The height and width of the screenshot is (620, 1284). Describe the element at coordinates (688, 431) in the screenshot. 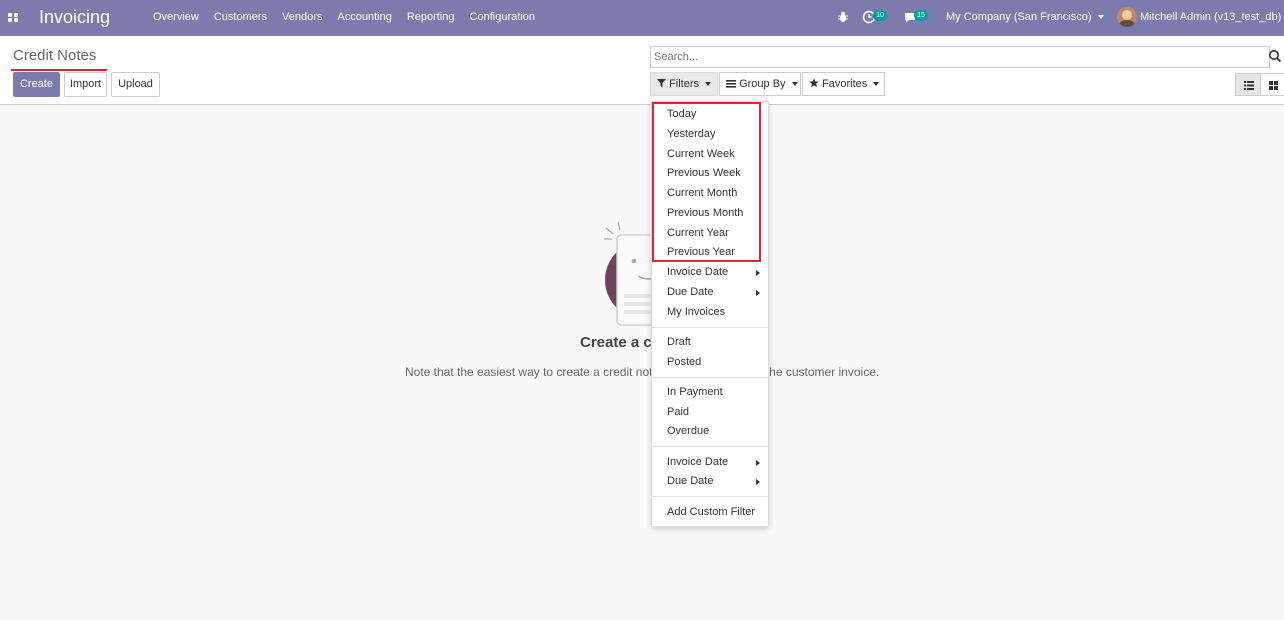

I see `filter-overdue: Overdue` at that location.